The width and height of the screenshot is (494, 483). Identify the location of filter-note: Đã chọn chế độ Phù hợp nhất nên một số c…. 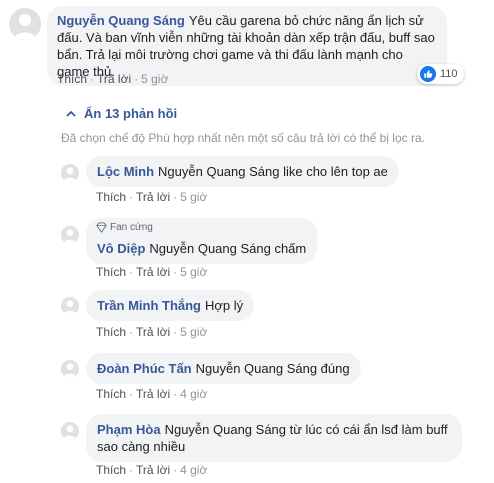
(243, 138).